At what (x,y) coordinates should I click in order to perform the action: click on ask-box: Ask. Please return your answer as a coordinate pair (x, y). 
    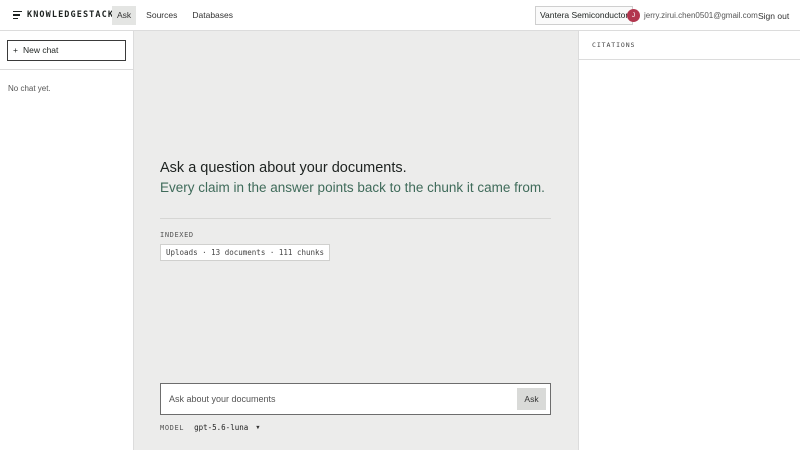
    Looking at the image, I should click on (355, 399).